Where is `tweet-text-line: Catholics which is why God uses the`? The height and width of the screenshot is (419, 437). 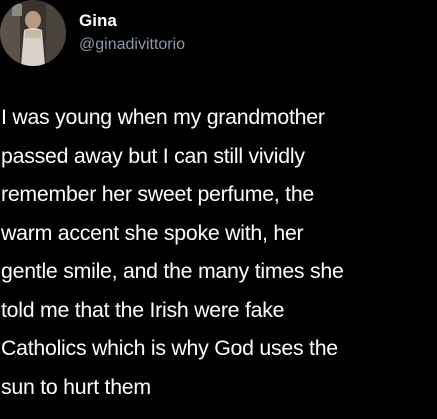
tweet-text-line: Catholics which is why God uses the is located at coordinates (169, 348).